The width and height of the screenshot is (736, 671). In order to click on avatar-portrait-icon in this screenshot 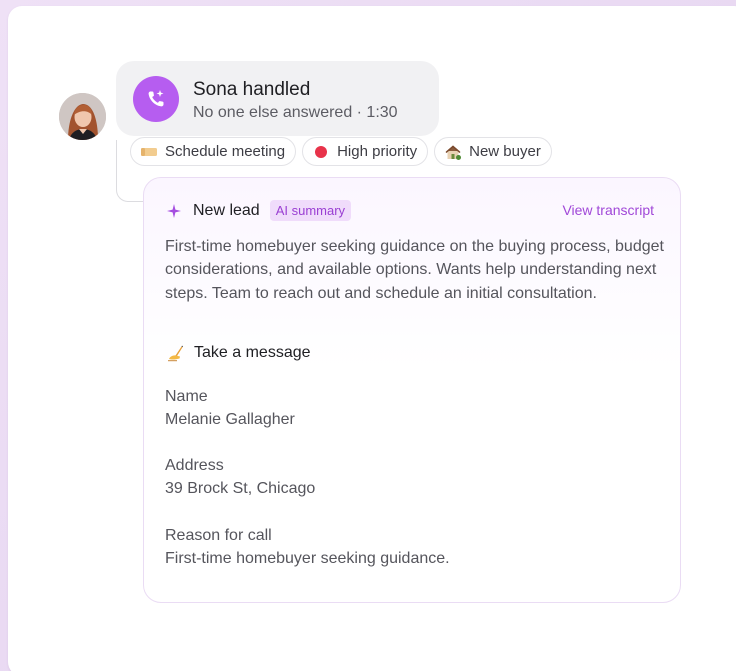, I will do `click(82, 116)`.